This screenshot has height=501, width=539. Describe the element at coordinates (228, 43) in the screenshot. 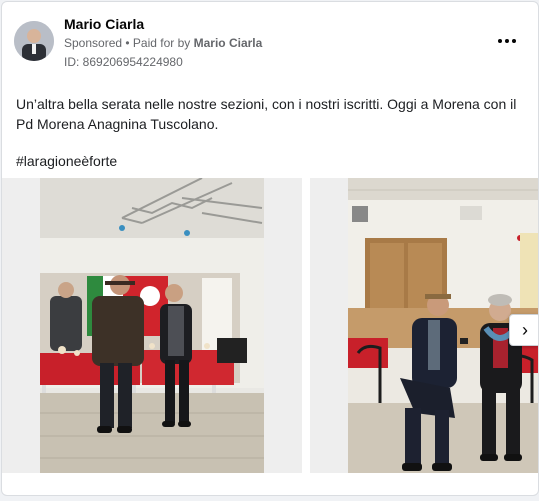

I see `paid-for-name: Mario Ciarla` at that location.